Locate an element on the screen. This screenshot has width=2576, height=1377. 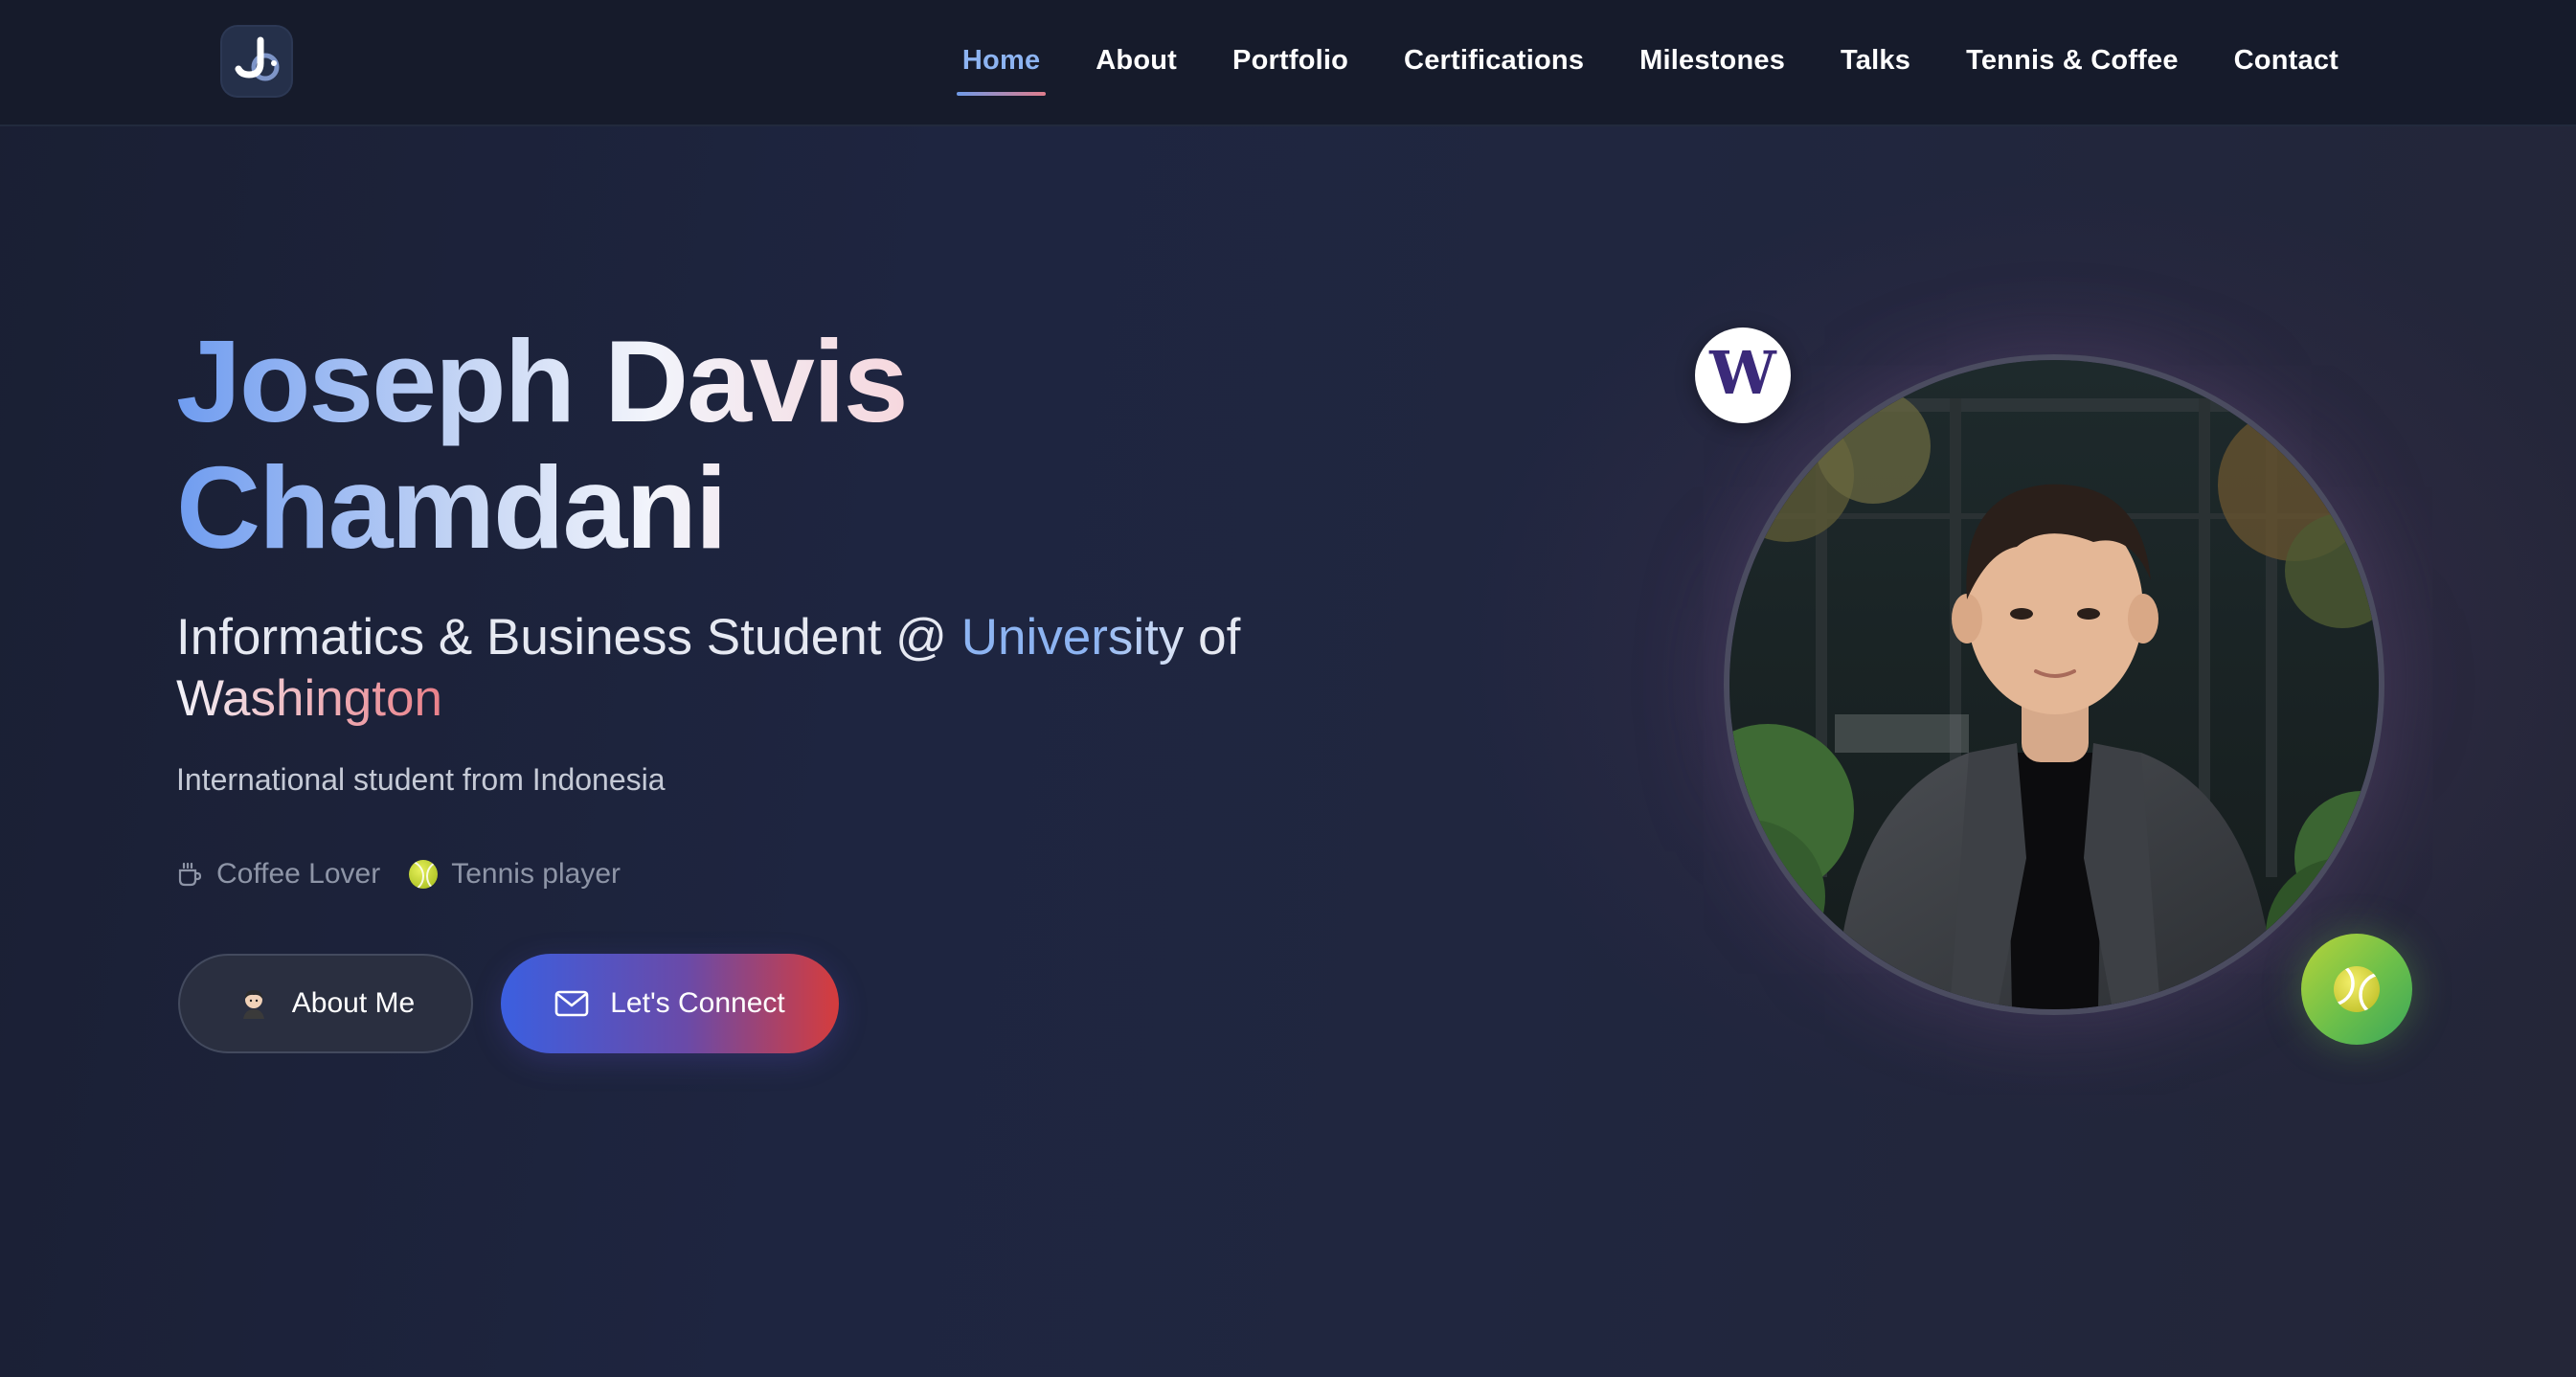
nav-portfolio: Portfolio is located at coordinates (1290, 61).